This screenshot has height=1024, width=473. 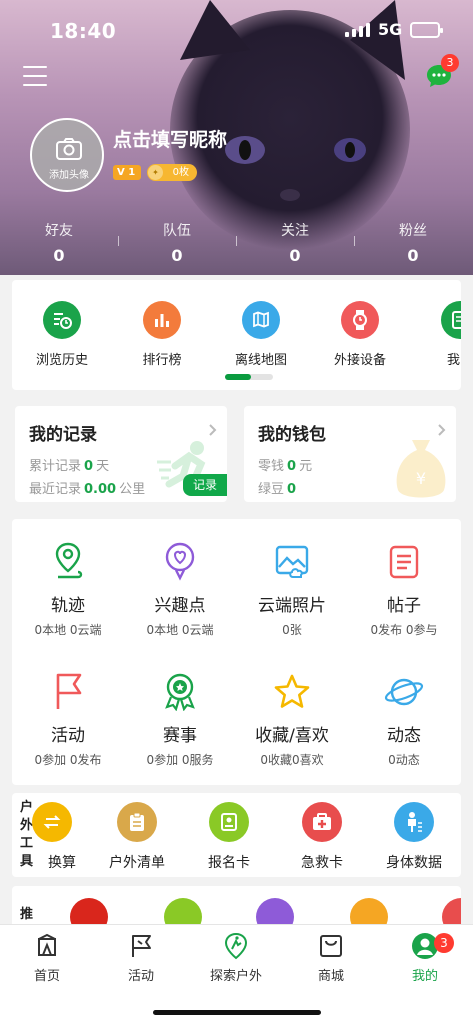 I want to click on tool-firstaid: 急救卡, so click(x=322, y=837).